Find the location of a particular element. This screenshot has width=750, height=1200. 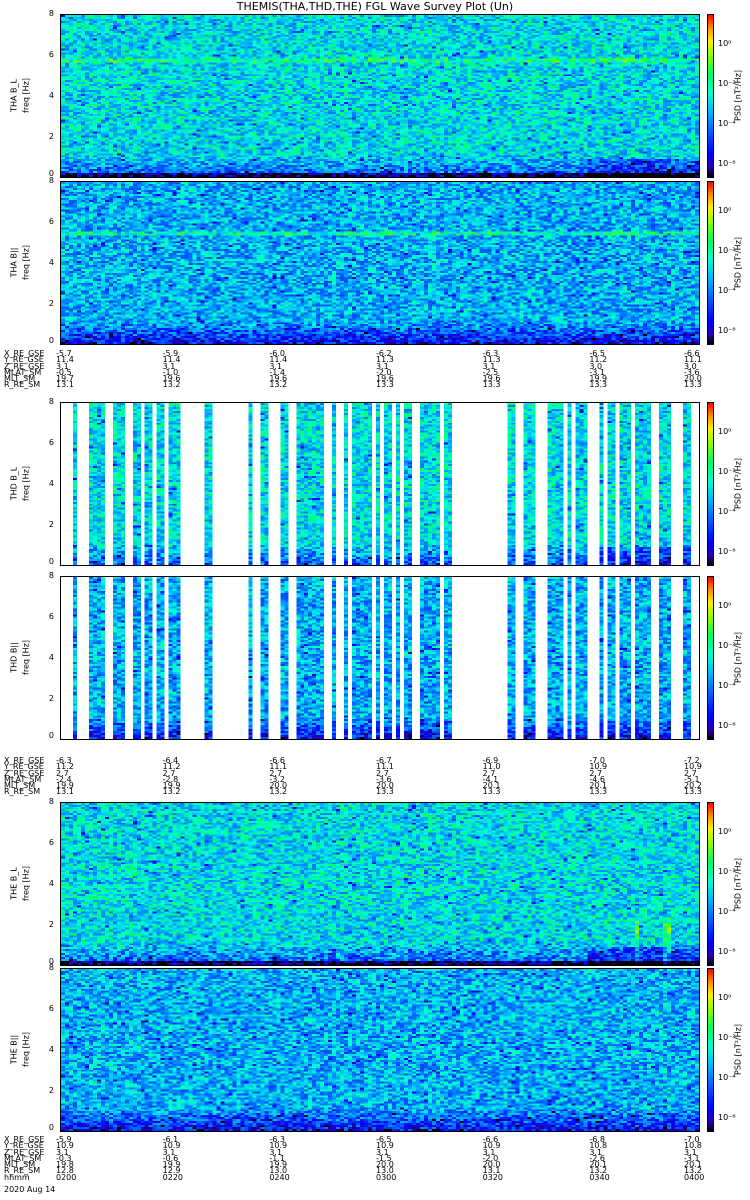

spectrogram-tha-bpar is located at coordinates (380, 263).